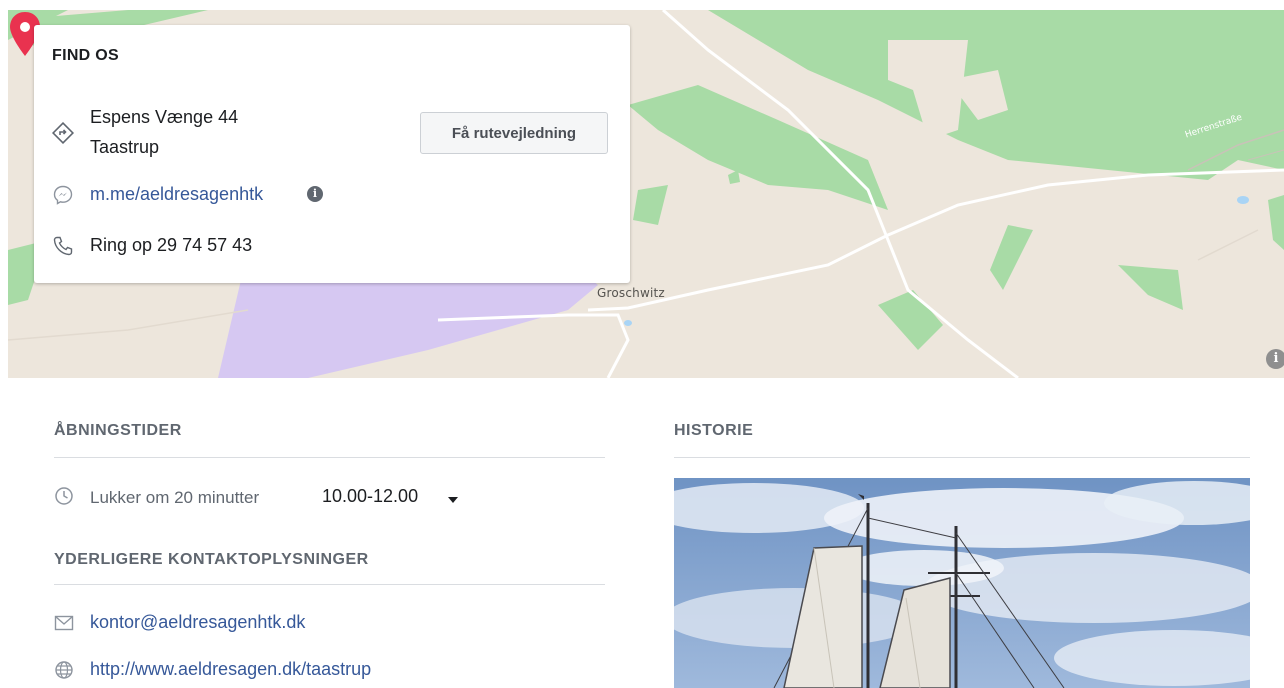 The image size is (1284, 688). Describe the element at coordinates (370, 496) in the screenshot. I see `hours-dropdown: 10.00-12.00` at that location.